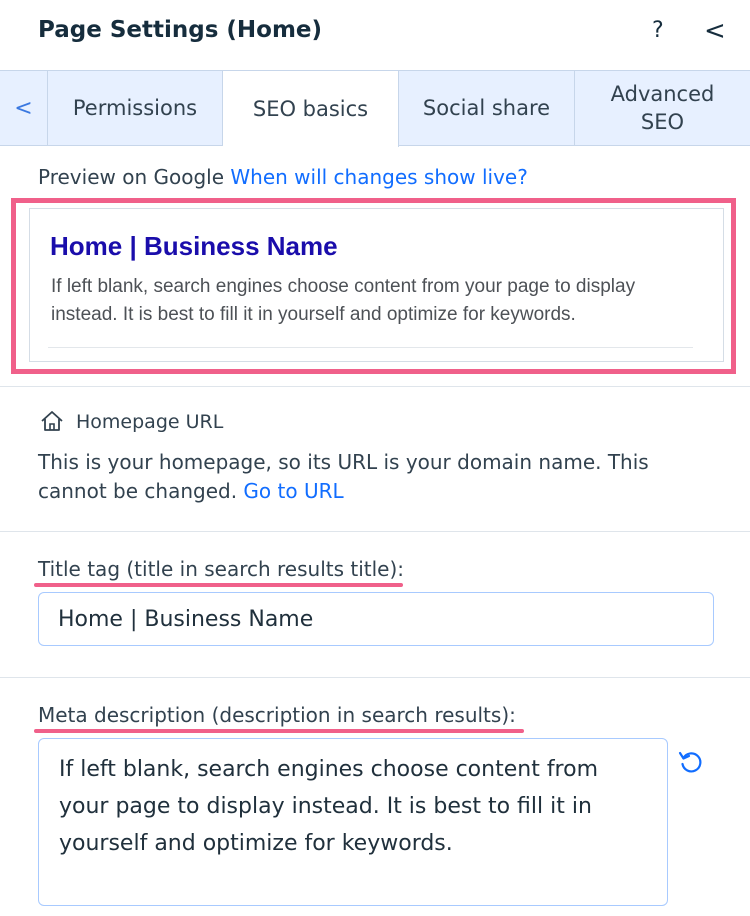  What do you see at coordinates (218, 585) in the screenshot?
I see `title-tag-label-underline` at bounding box center [218, 585].